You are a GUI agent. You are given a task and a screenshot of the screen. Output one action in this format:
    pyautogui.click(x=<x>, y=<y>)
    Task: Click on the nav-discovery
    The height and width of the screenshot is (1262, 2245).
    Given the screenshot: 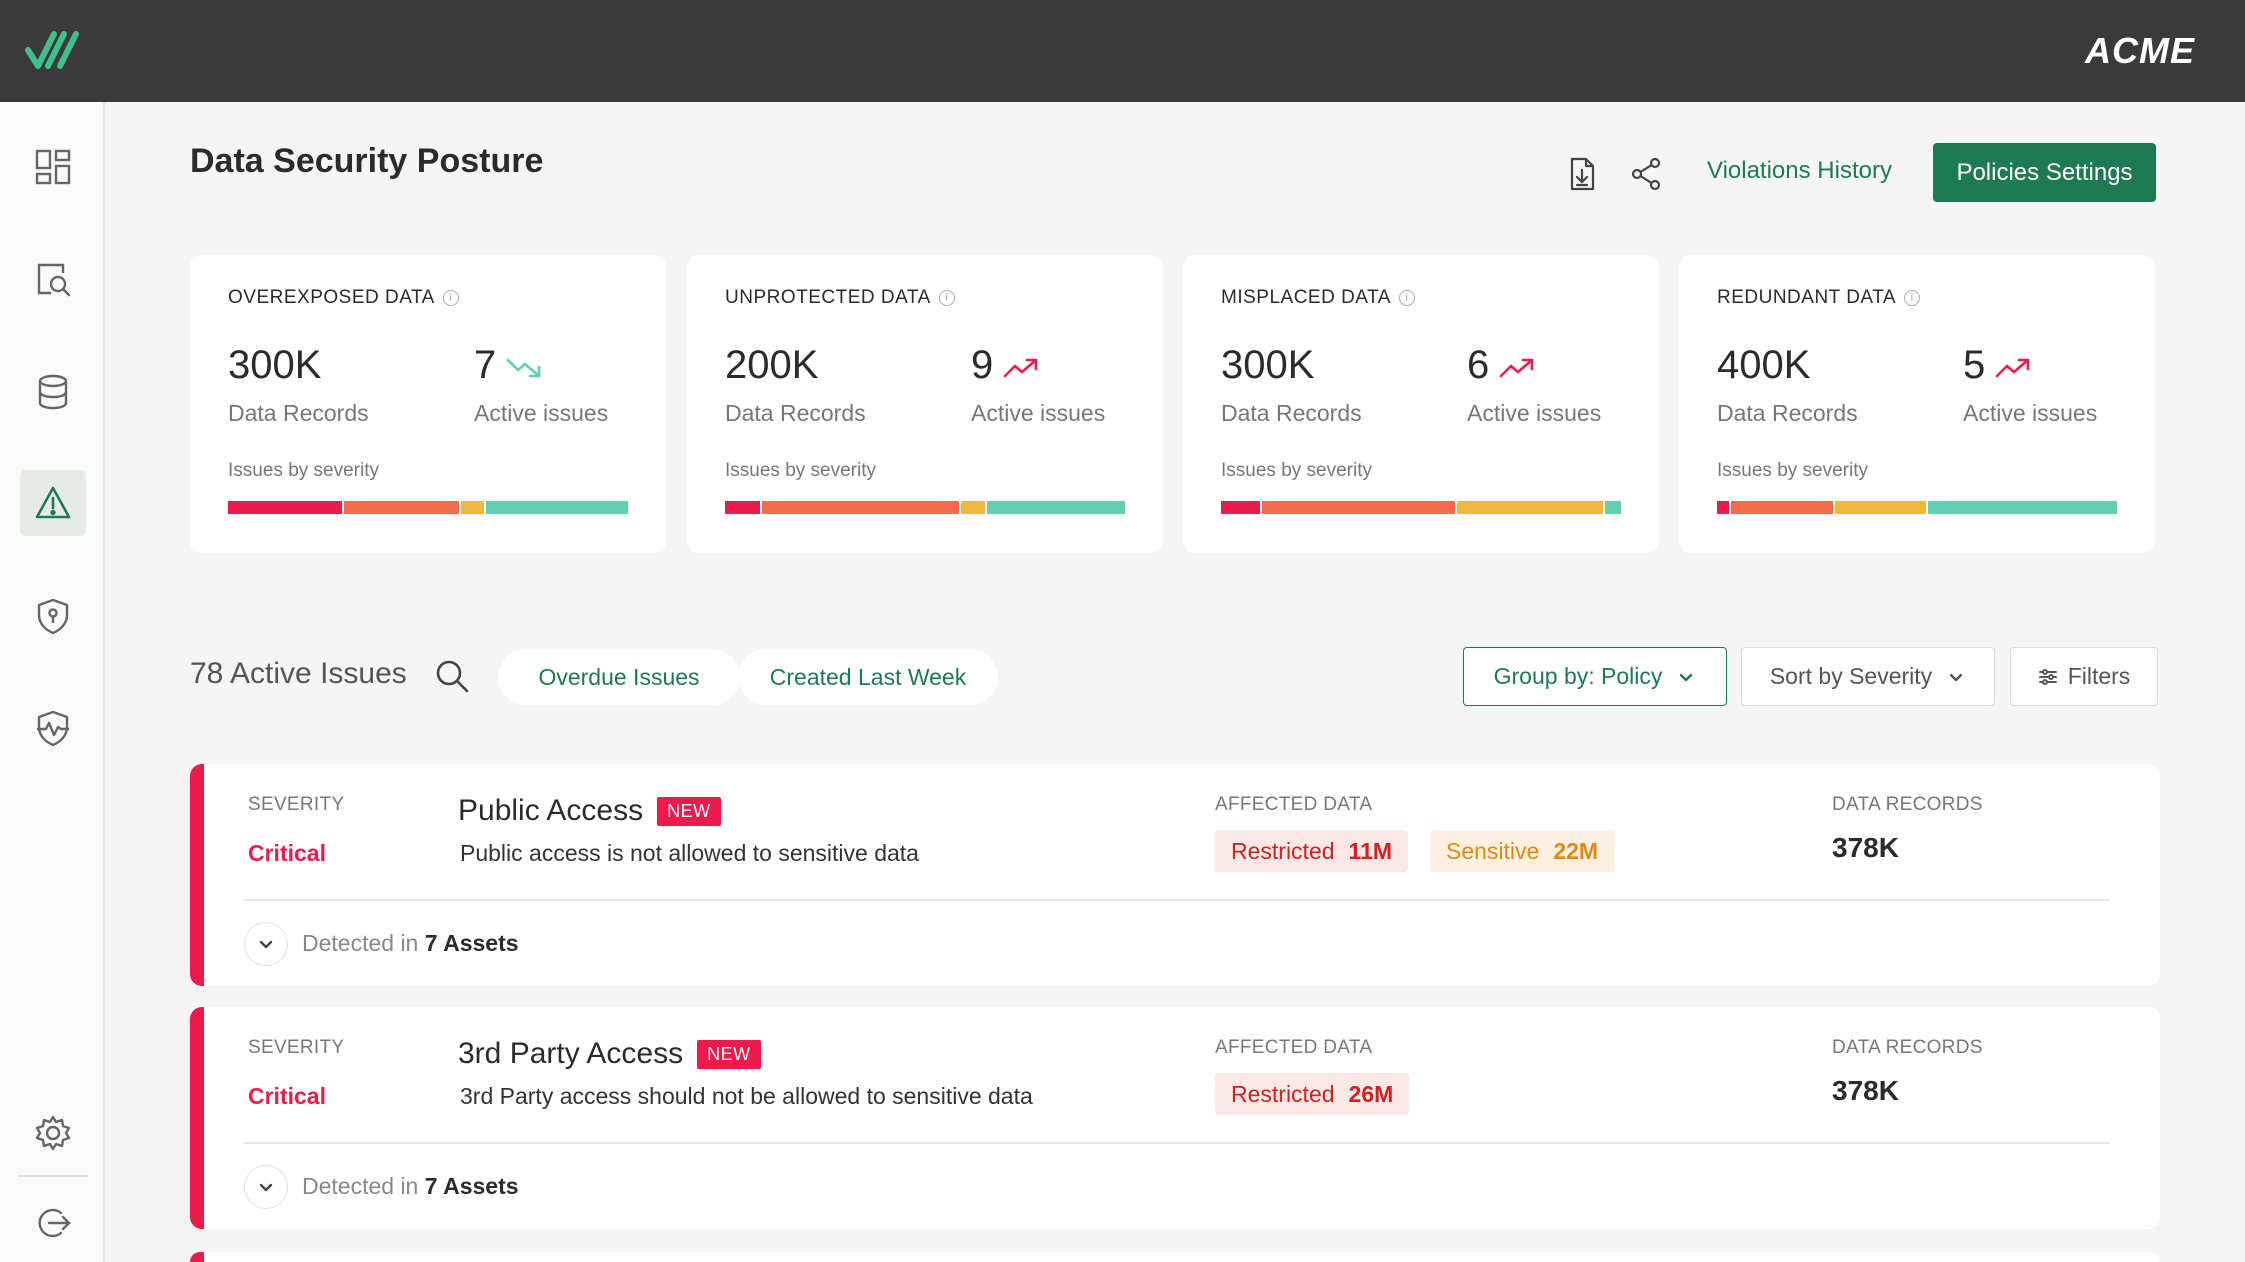 What is the action you would take?
    pyautogui.click(x=53, y=279)
    